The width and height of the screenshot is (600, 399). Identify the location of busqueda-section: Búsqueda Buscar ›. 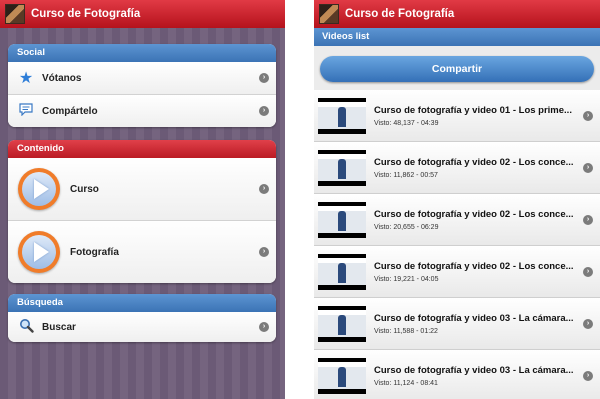
(142, 318).